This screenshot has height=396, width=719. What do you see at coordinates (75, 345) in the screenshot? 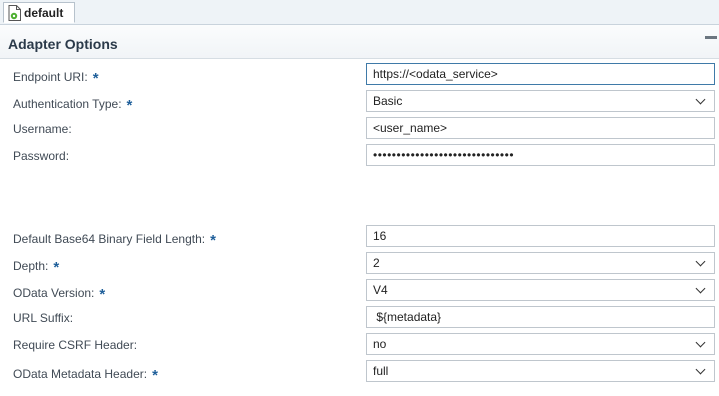
I see `require-csrf-label: Require CSRF Header:` at bounding box center [75, 345].